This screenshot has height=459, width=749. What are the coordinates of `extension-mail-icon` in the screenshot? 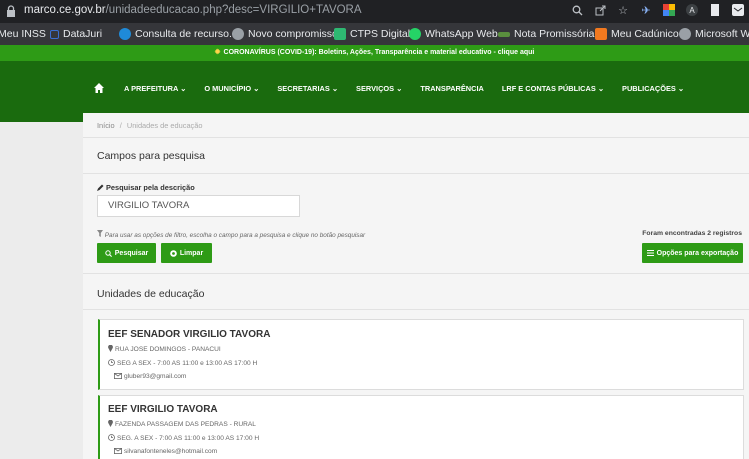 It's located at (738, 10).